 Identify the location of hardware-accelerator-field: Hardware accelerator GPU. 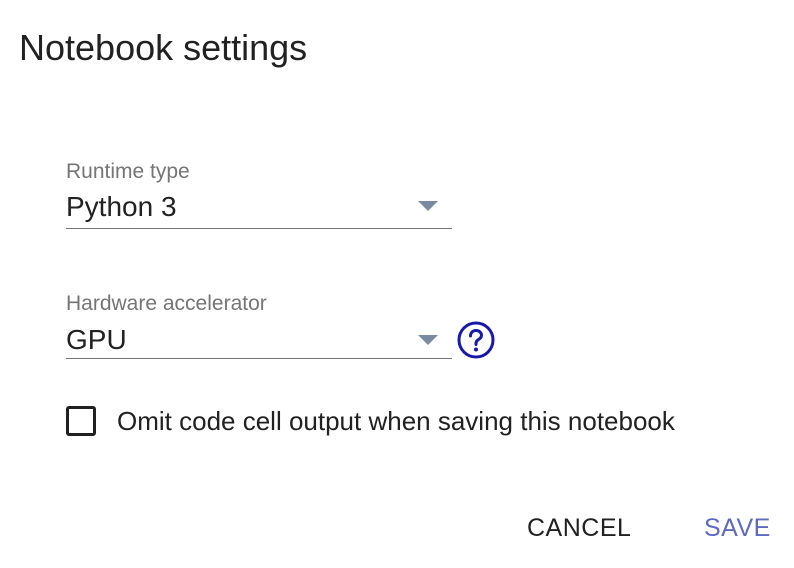
(259, 325).